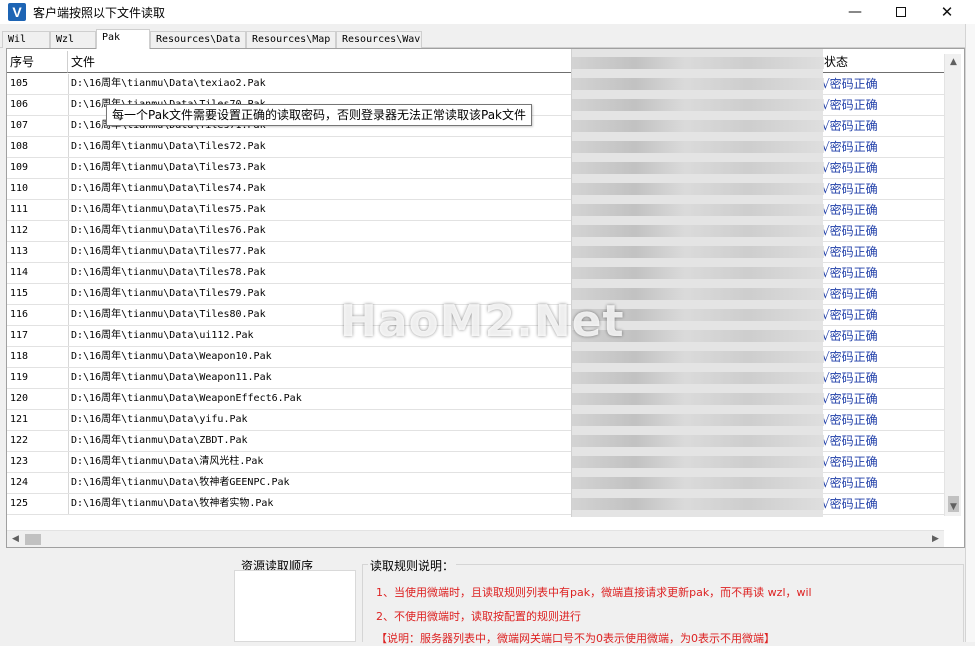 The image size is (975, 646). What do you see at coordinates (295, 606) in the screenshot?
I see `resource-order-list` at bounding box center [295, 606].